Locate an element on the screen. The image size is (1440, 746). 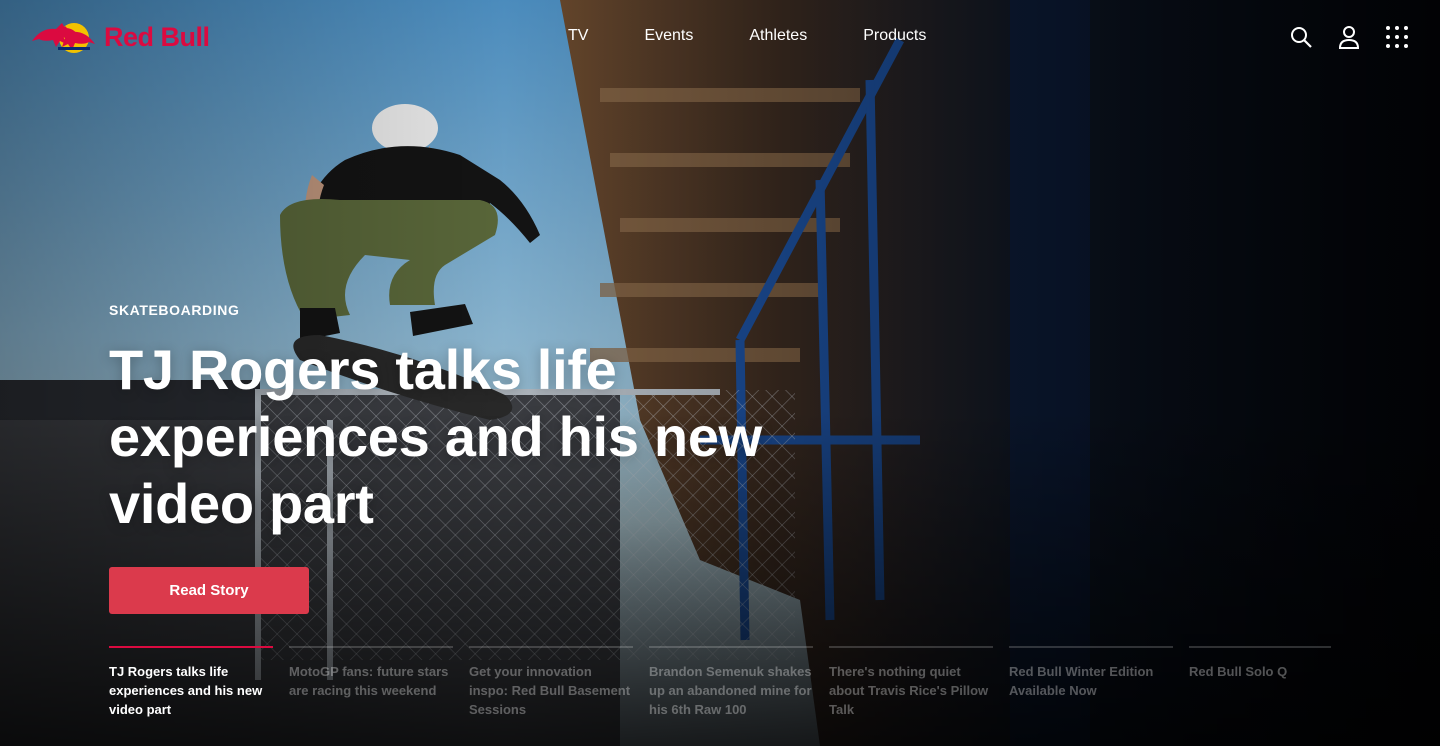
story-title: Red Bull Winter Edition Available Now is located at coordinates (1081, 681).